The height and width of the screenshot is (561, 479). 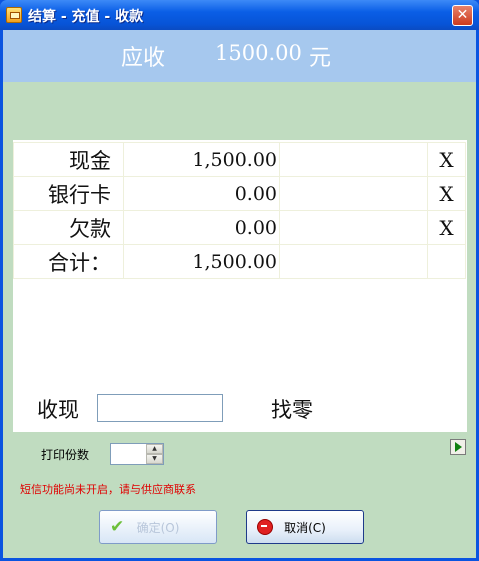 What do you see at coordinates (239, 15) in the screenshot?
I see `title-bar: 结算 - 充值 - 收款 ✕` at bounding box center [239, 15].